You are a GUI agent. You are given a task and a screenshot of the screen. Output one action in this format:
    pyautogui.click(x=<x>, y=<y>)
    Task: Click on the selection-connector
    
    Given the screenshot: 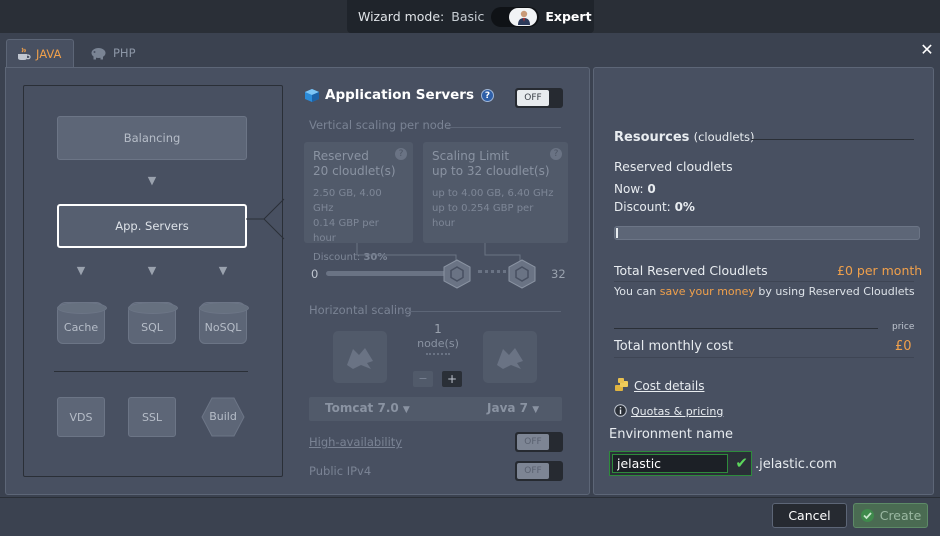 What is the action you would take?
    pyautogui.click(x=265, y=219)
    